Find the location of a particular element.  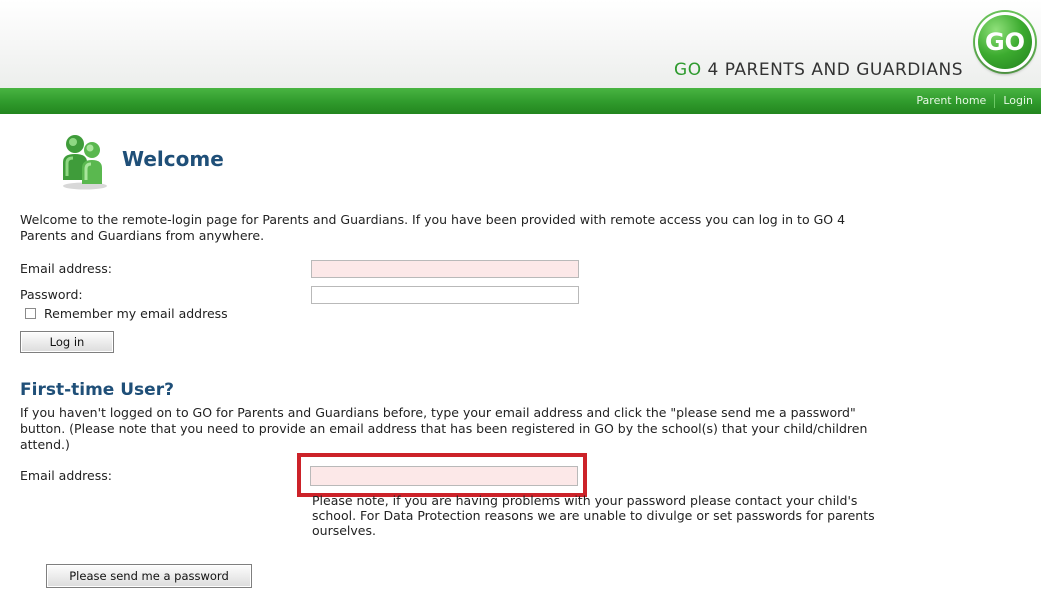

nav-bar: Parent home Login is located at coordinates (520, 101).